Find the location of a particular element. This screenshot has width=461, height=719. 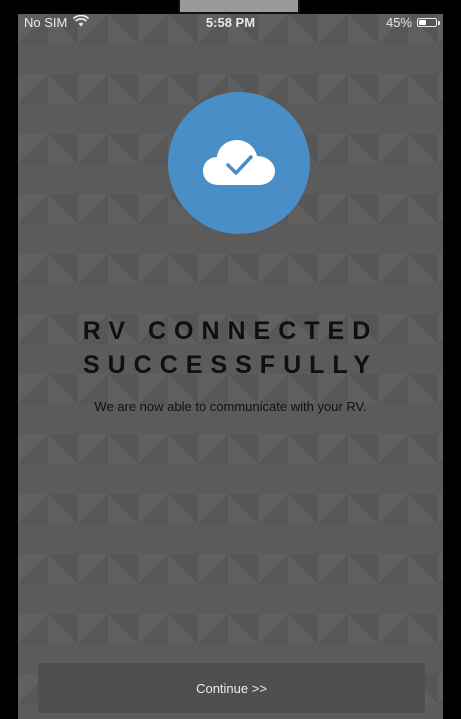

battery-fill is located at coordinates (422, 22).